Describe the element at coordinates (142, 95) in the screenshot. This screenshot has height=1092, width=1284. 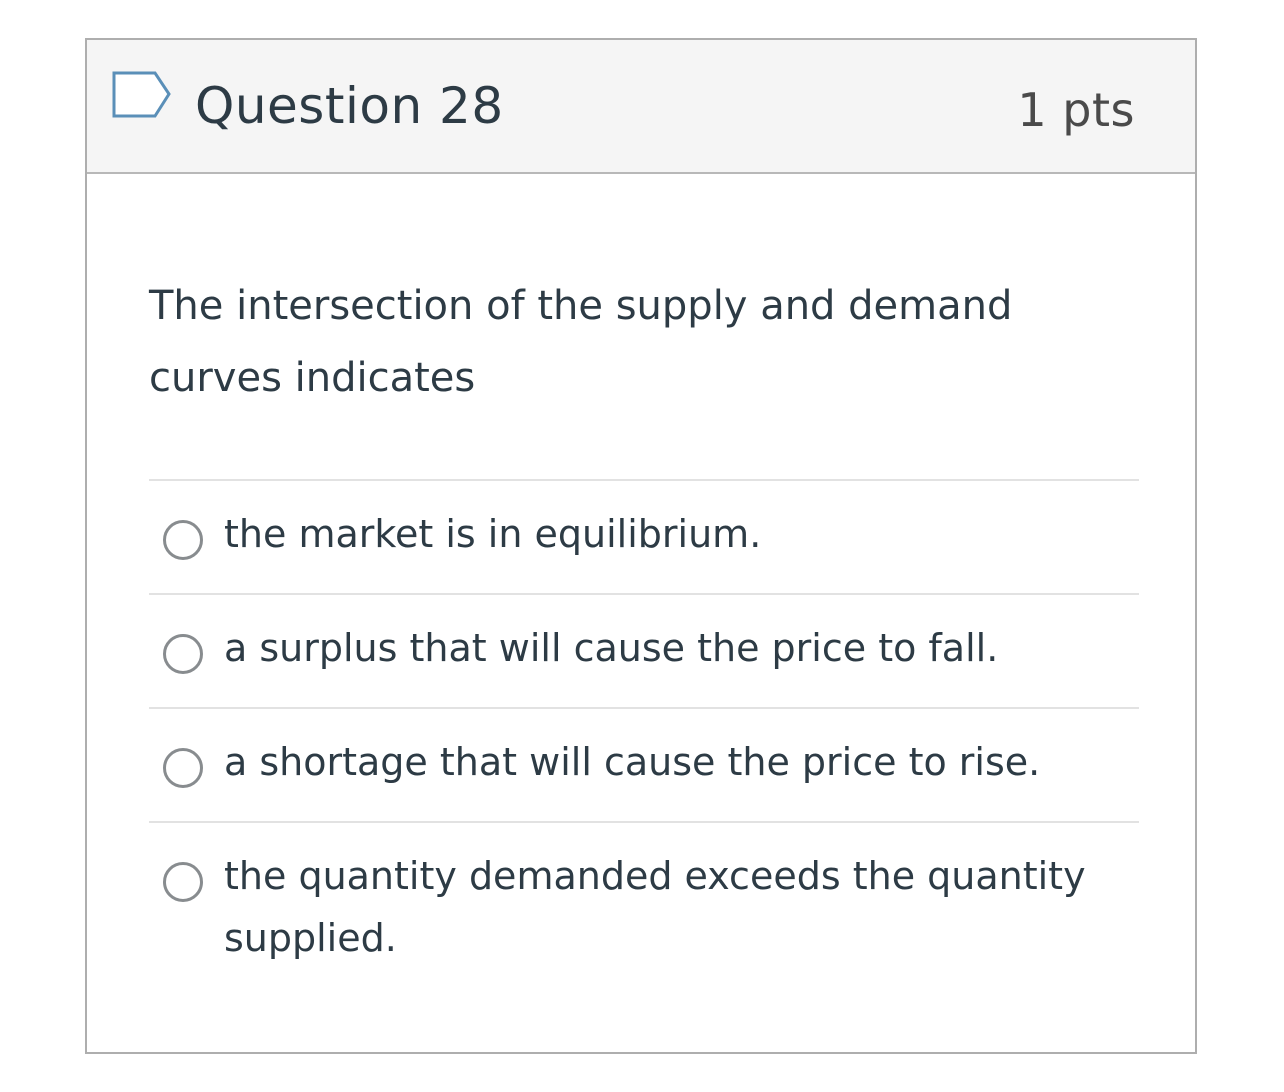
I see `flag-question-icon` at that location.